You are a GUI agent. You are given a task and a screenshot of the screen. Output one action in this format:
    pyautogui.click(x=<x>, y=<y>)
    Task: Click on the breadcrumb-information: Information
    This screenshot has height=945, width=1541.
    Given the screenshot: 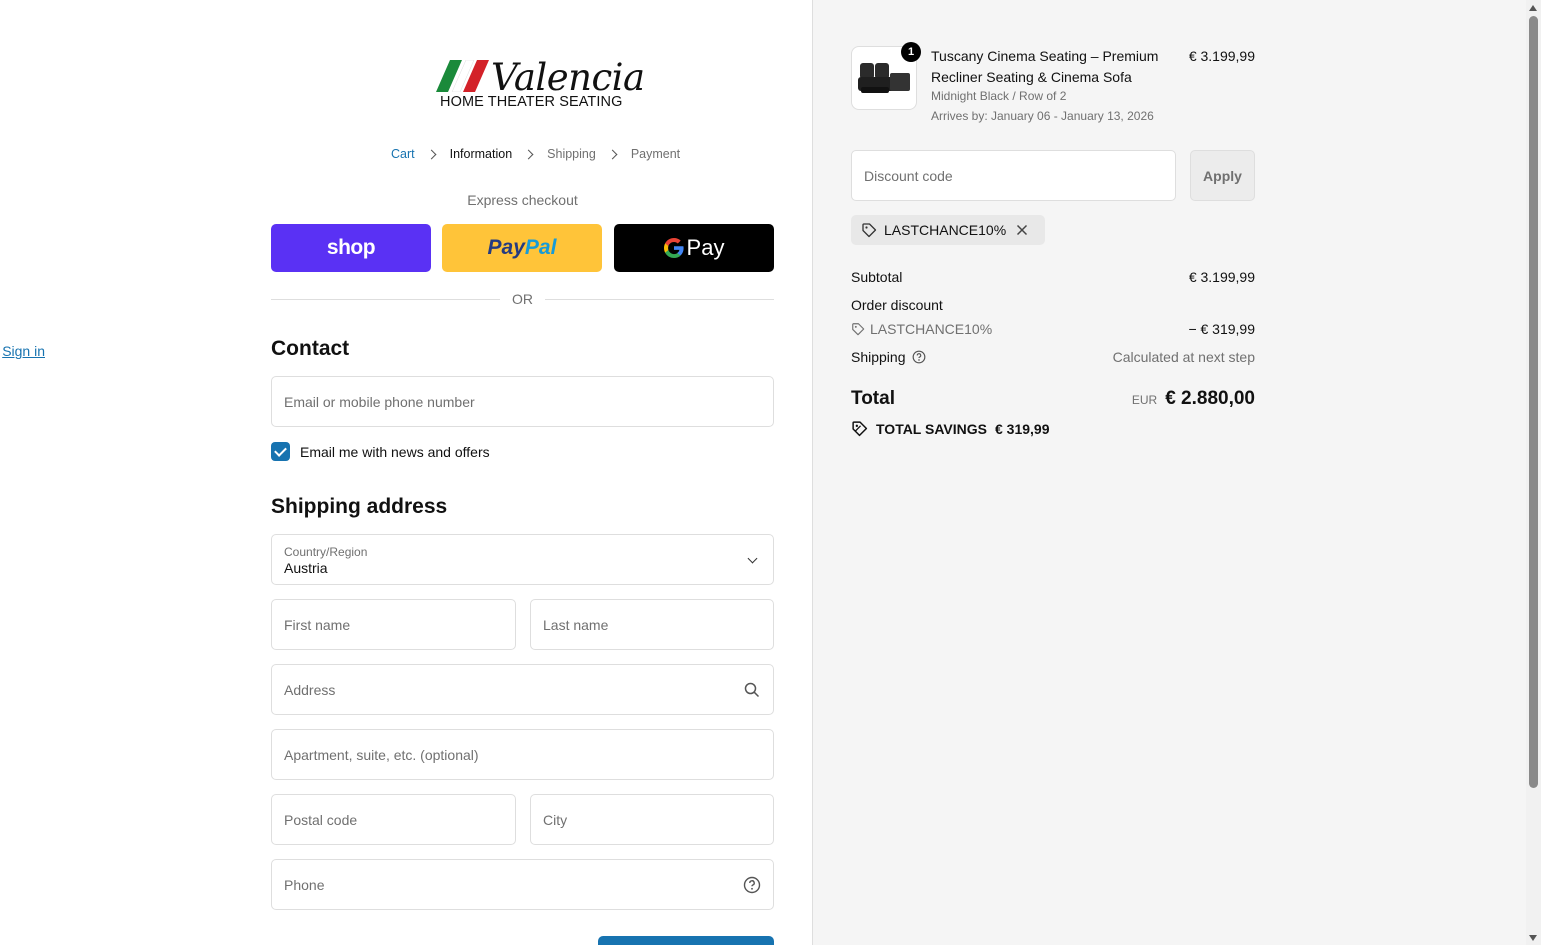 What is the action you would take?
    pyautogui.click(x=481, y=154)
    